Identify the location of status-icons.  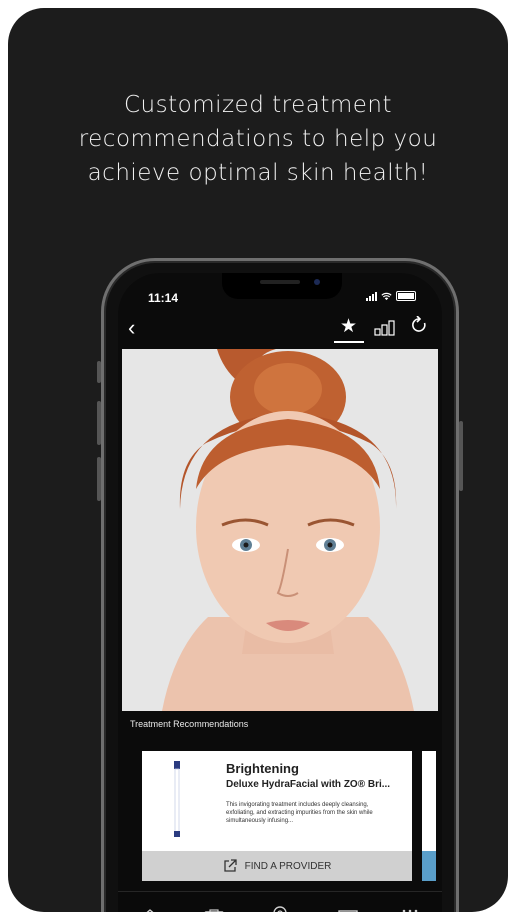
(391, 296).